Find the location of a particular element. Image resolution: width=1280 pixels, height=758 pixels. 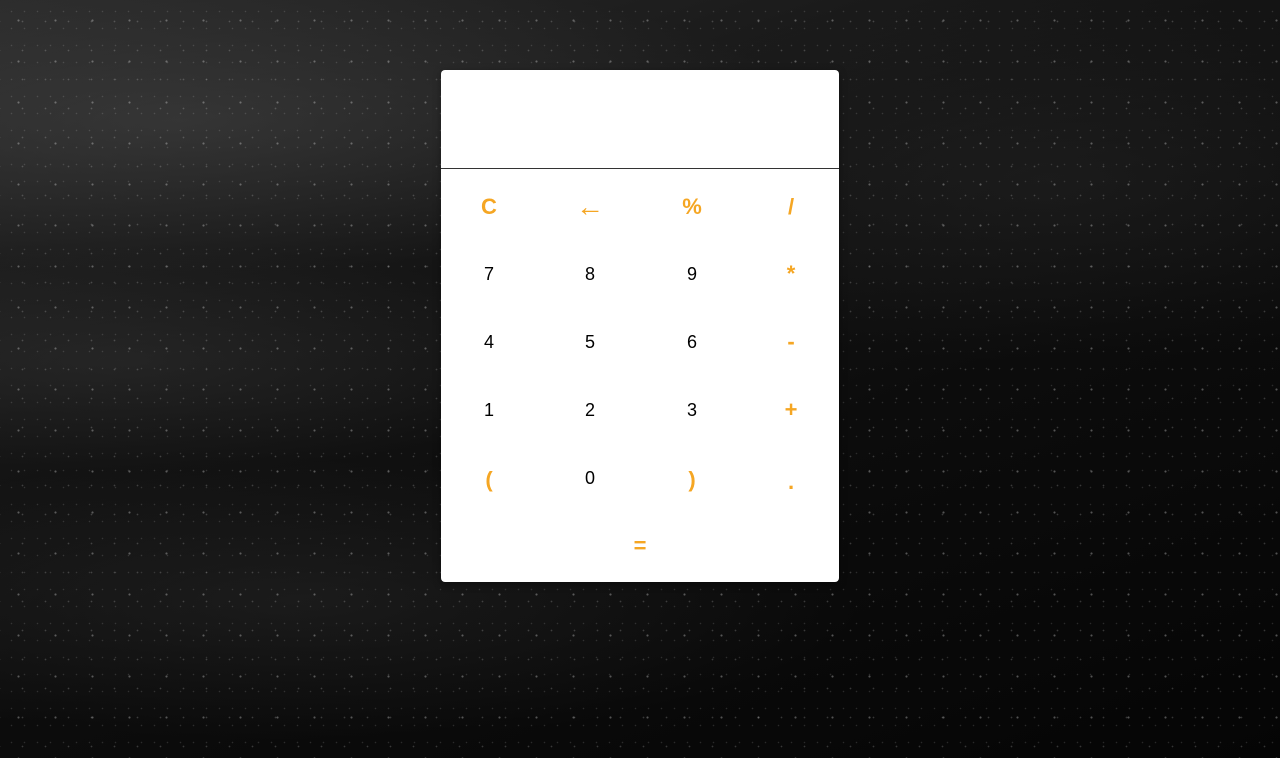

digit-1-button: 1 is located at coordinates (490, 410).